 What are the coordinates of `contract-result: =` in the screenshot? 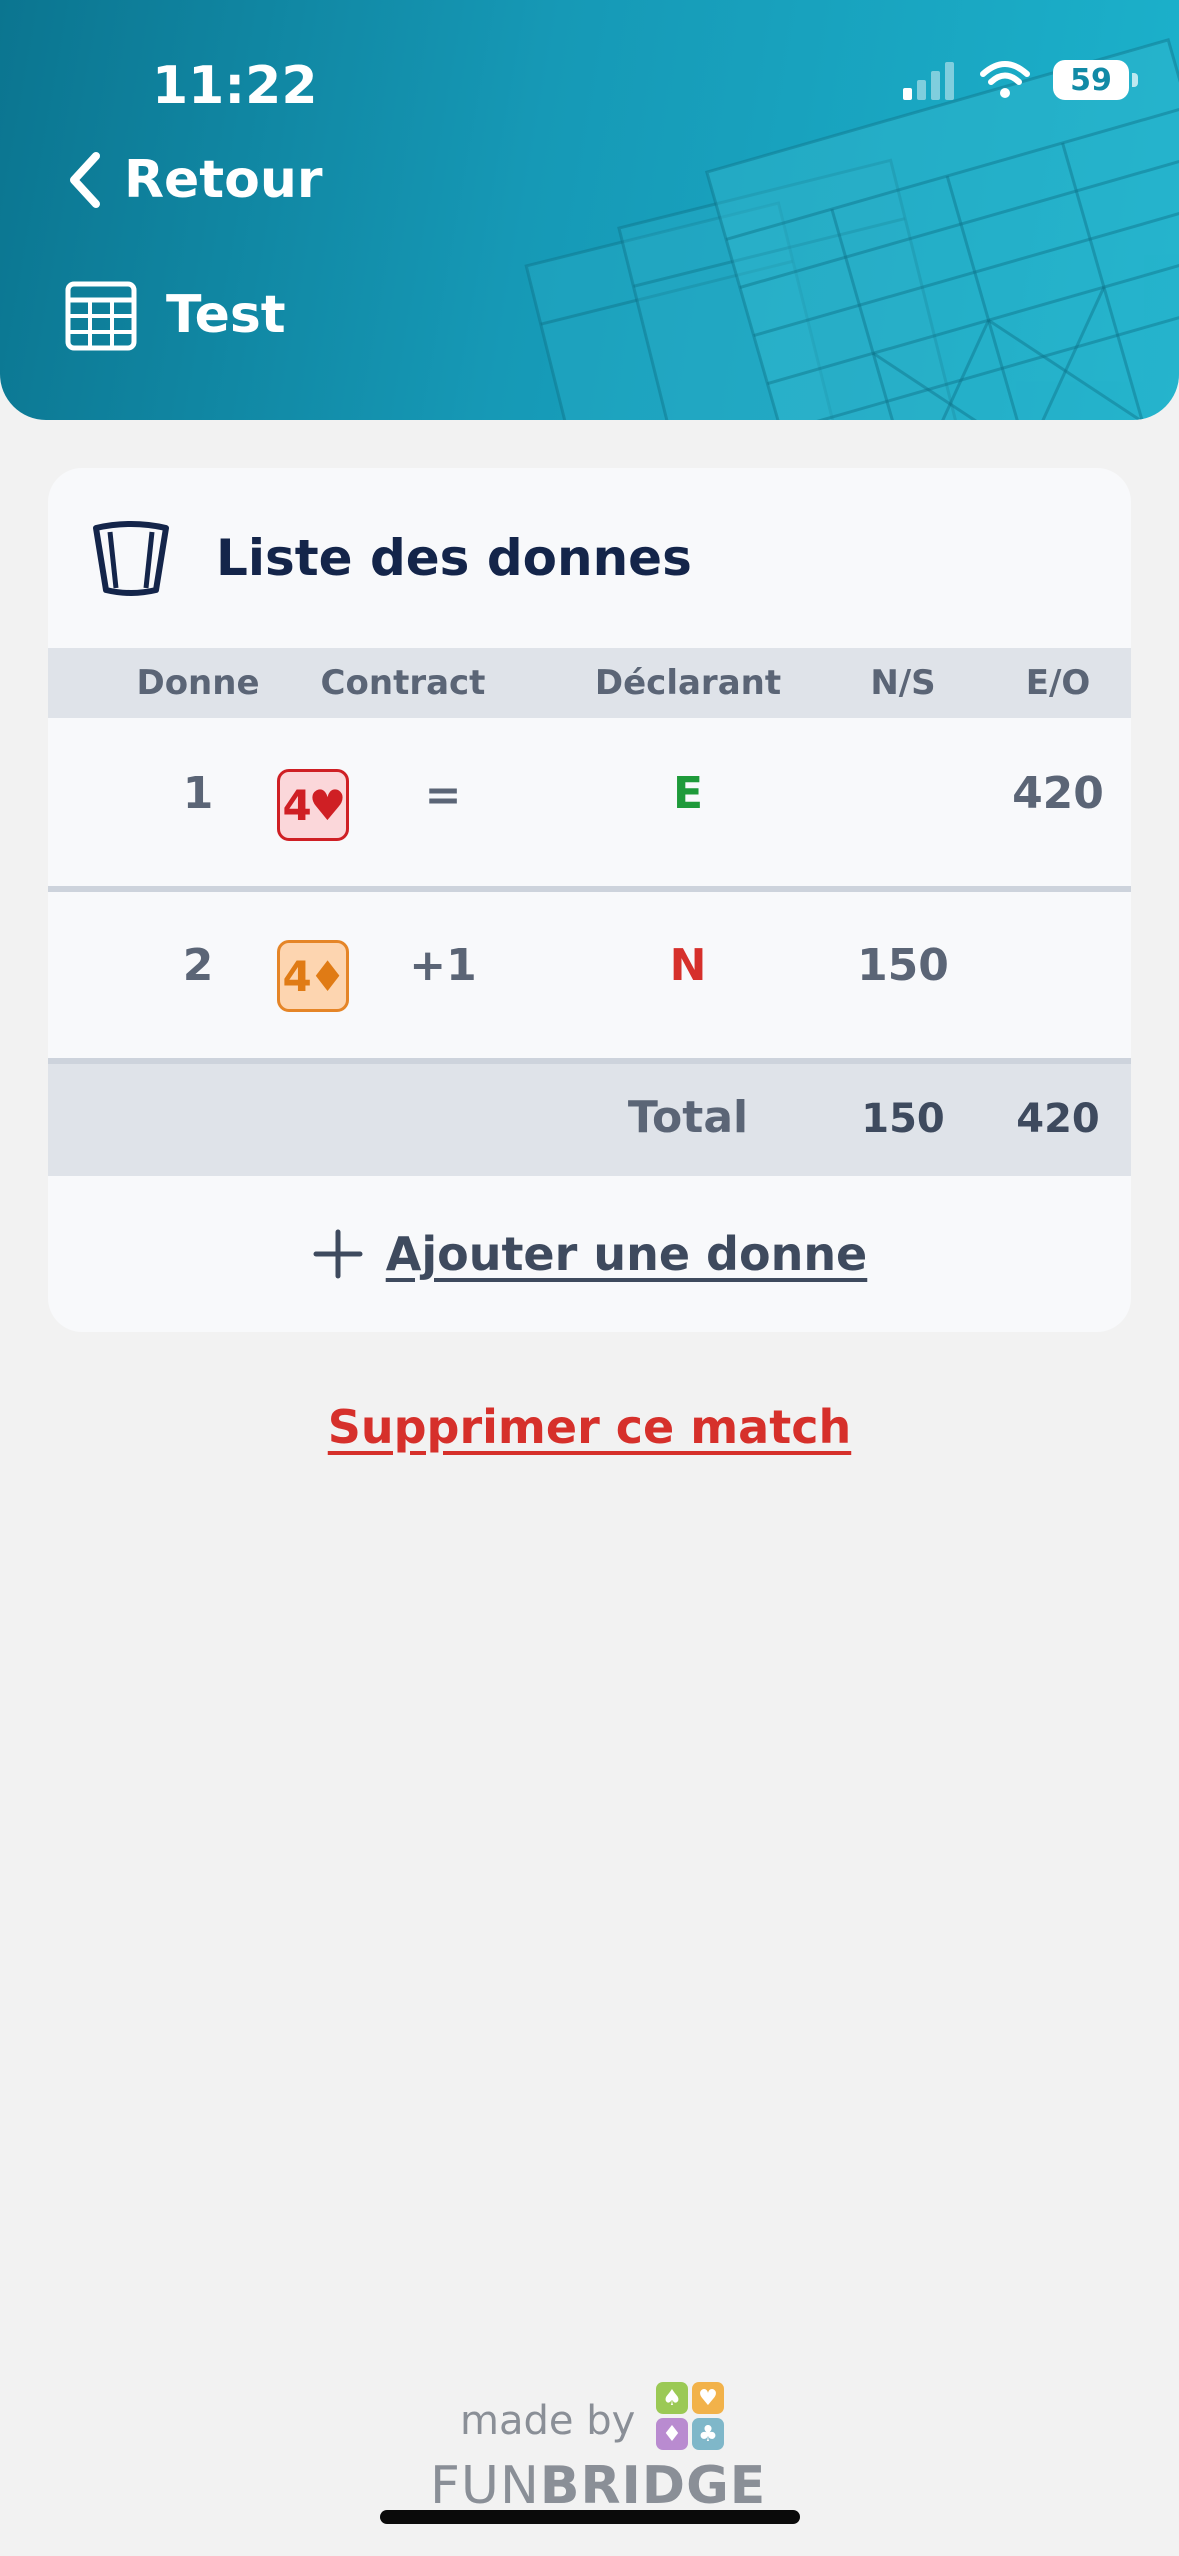 It's located at (443, 795).